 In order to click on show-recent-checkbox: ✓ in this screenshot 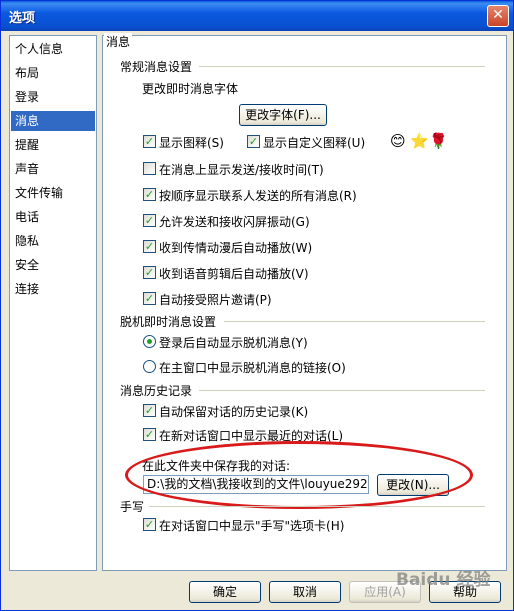, I will do `click(149, 434)`.